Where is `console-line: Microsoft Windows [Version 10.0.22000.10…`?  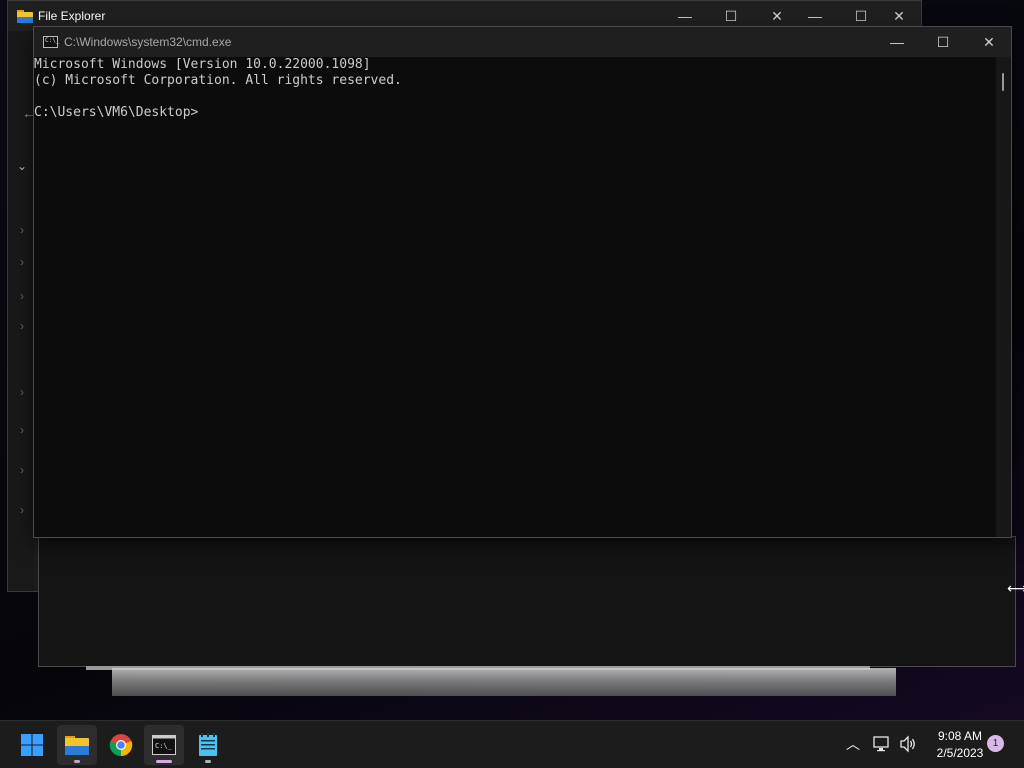
console-line: Microsoft Windows [Version 10.0.22000.10… is located at coordinates (202, 64).